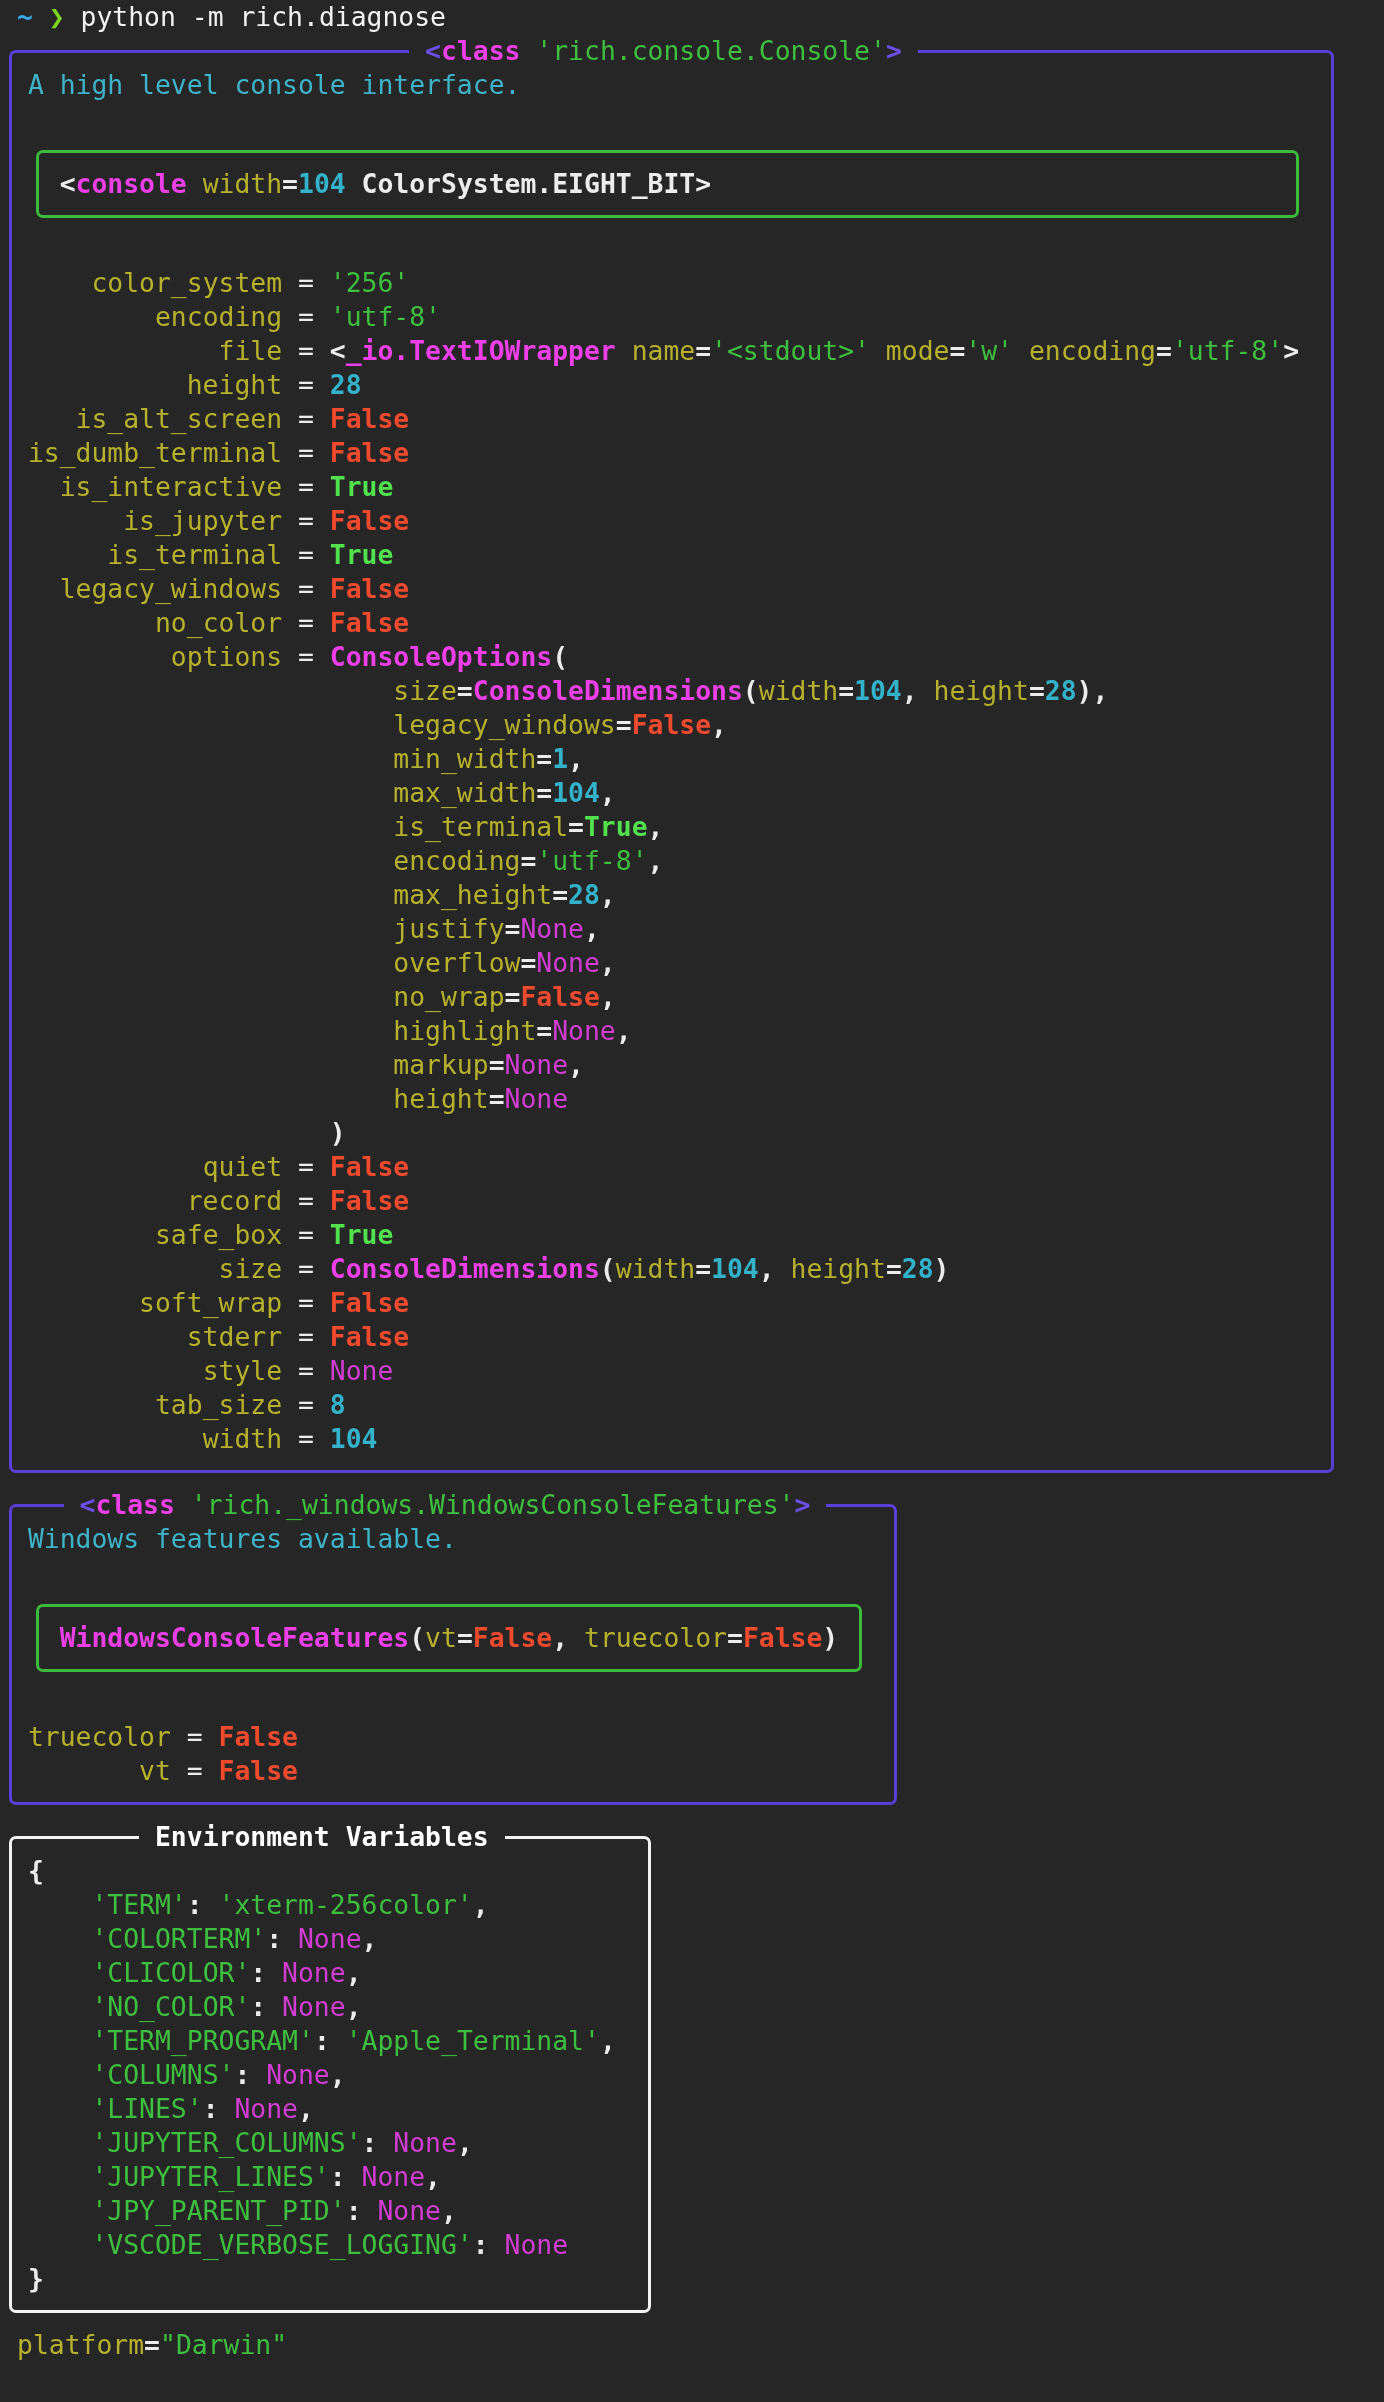 The height and width of the screenshot is (2402, 1384). I want to click on attribute-line: height = 28, so click(274, 385).